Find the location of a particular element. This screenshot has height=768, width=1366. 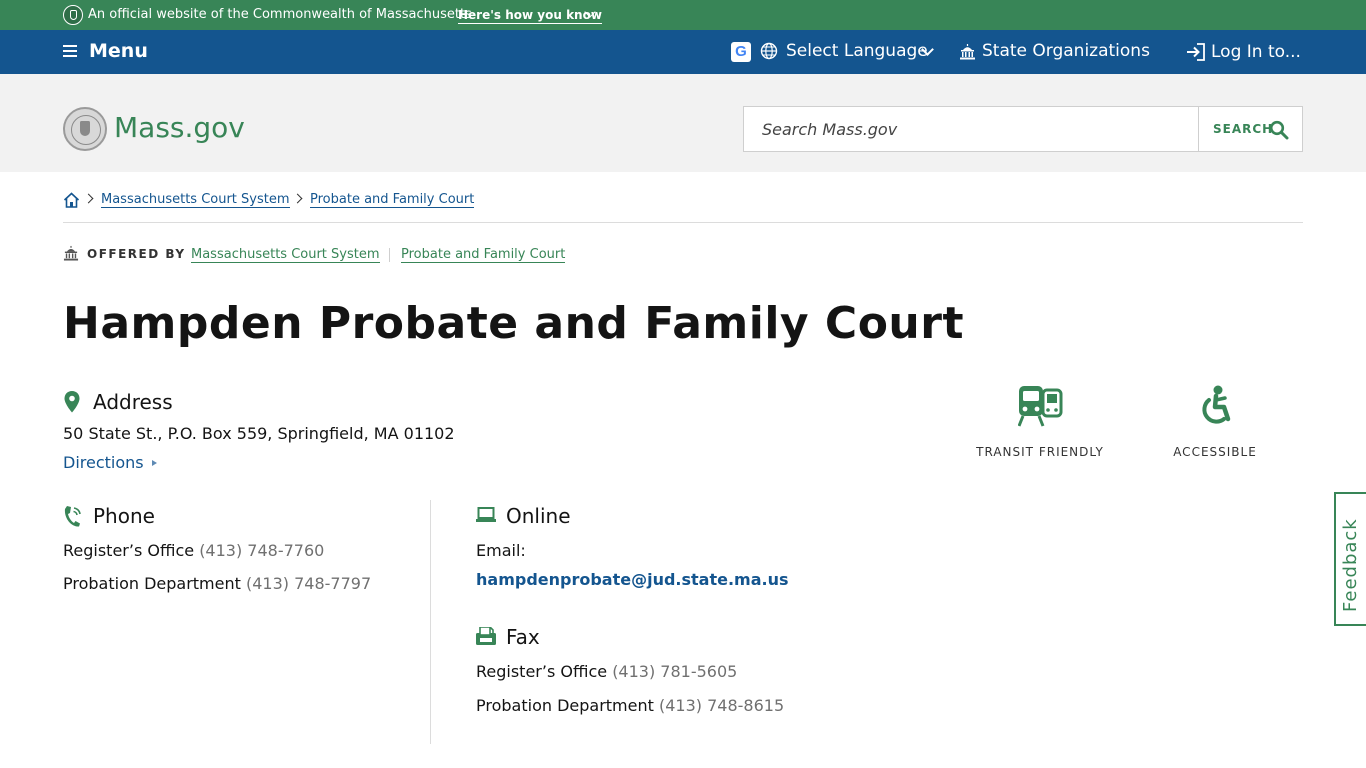

online-heading: Online is located at coordinates (538, 516).